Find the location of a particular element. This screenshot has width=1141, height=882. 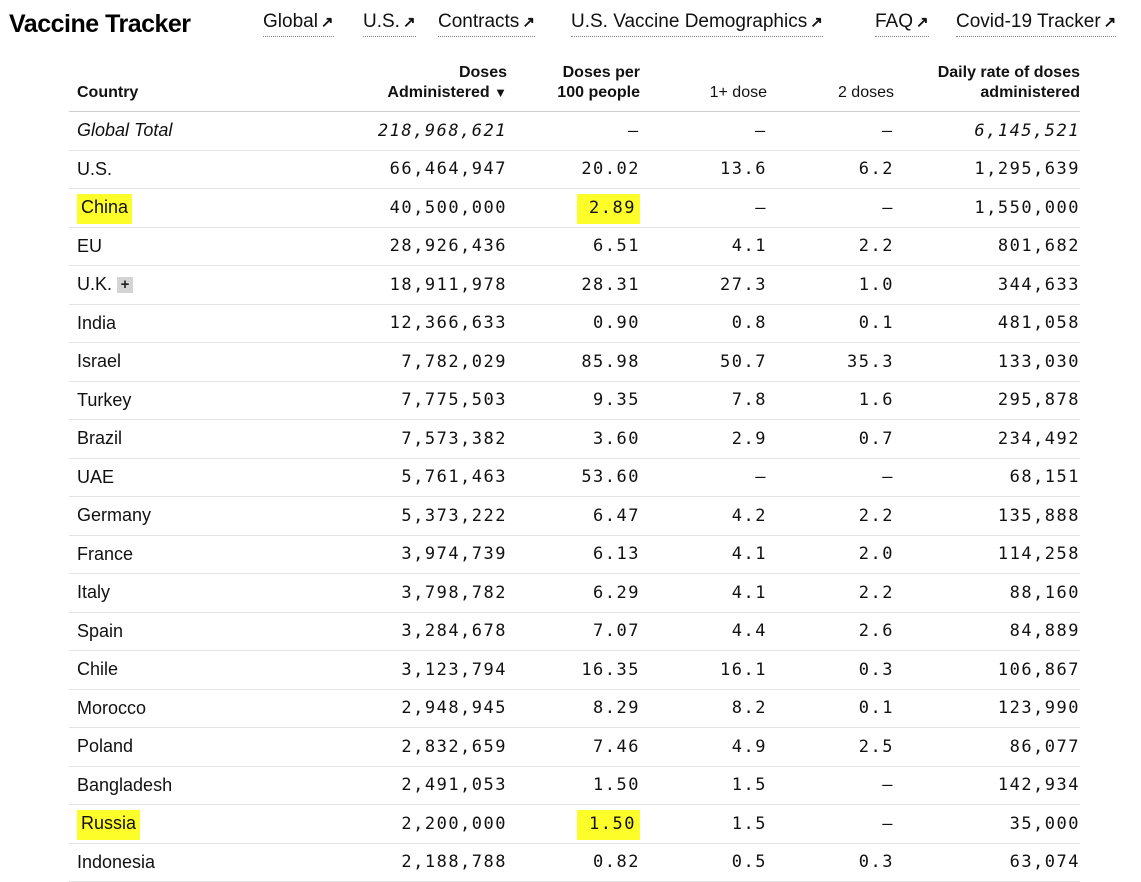

cell-value: 5,761,463 is located at coordinates (454, 477).